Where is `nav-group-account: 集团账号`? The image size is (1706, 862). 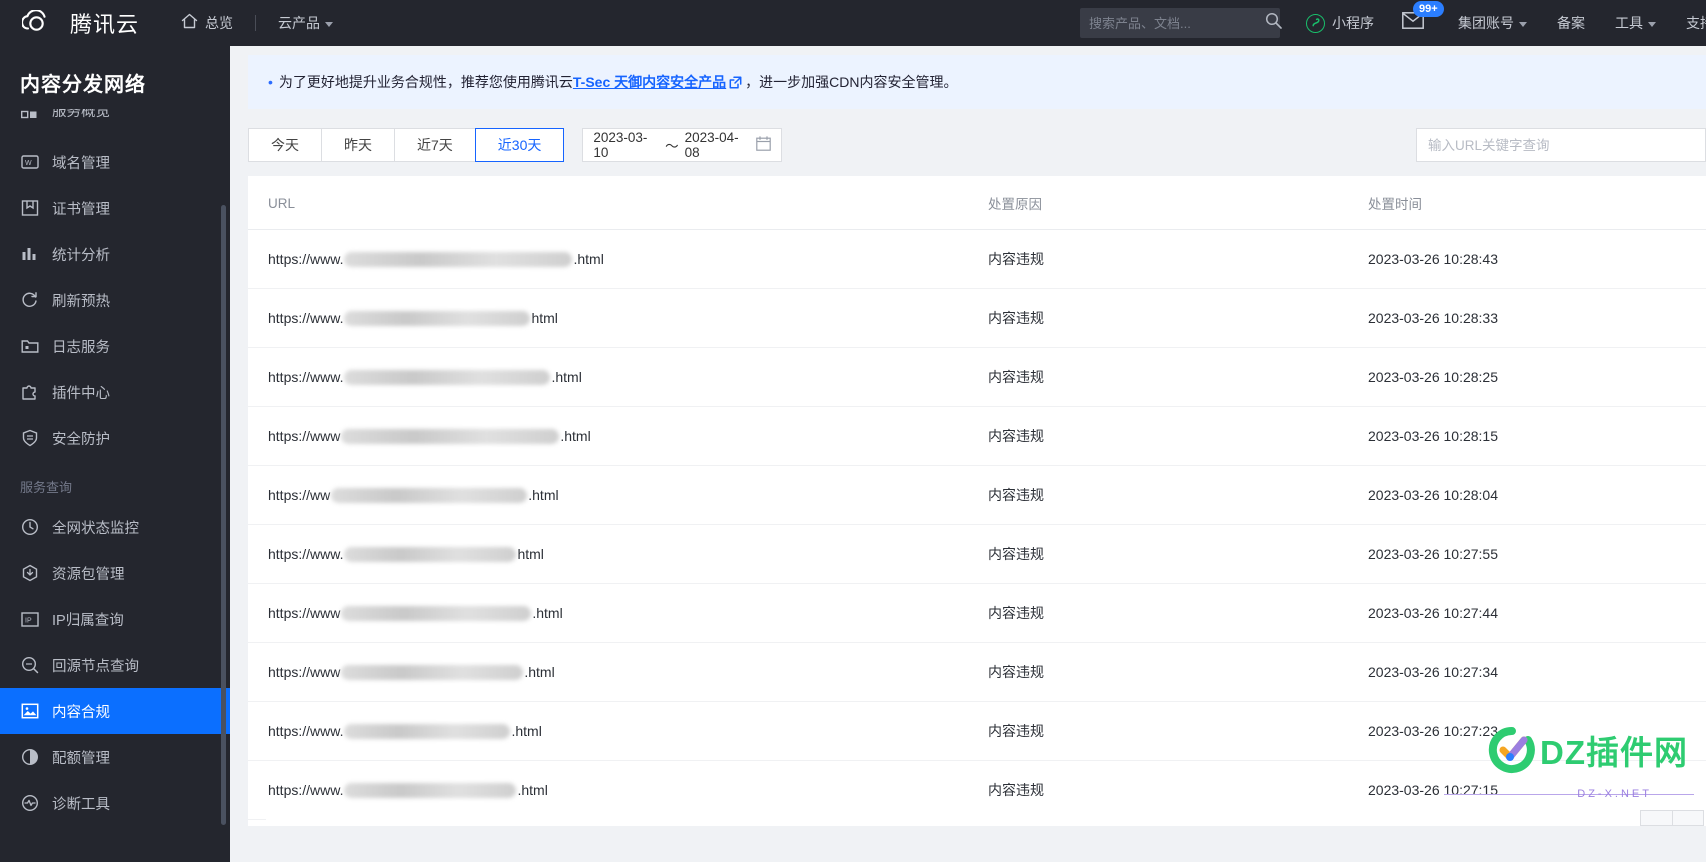
nav-group-account: 集团账号 is located at coordinates (1492, 23).